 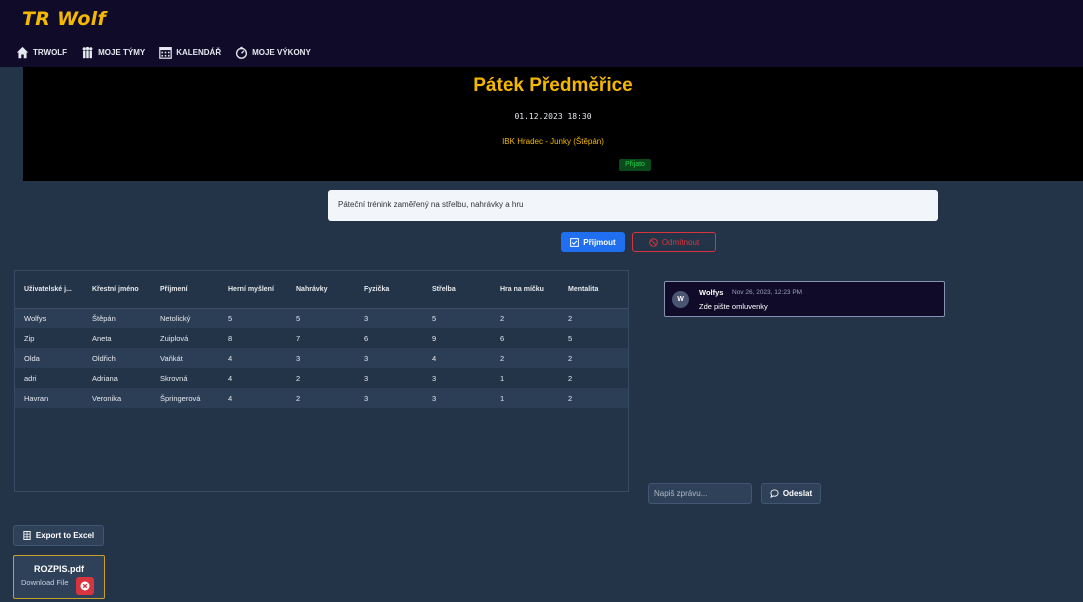 I want to click on event-teams: IBK Hradec - Junky (Štěpán), so click(x=553, y=141).